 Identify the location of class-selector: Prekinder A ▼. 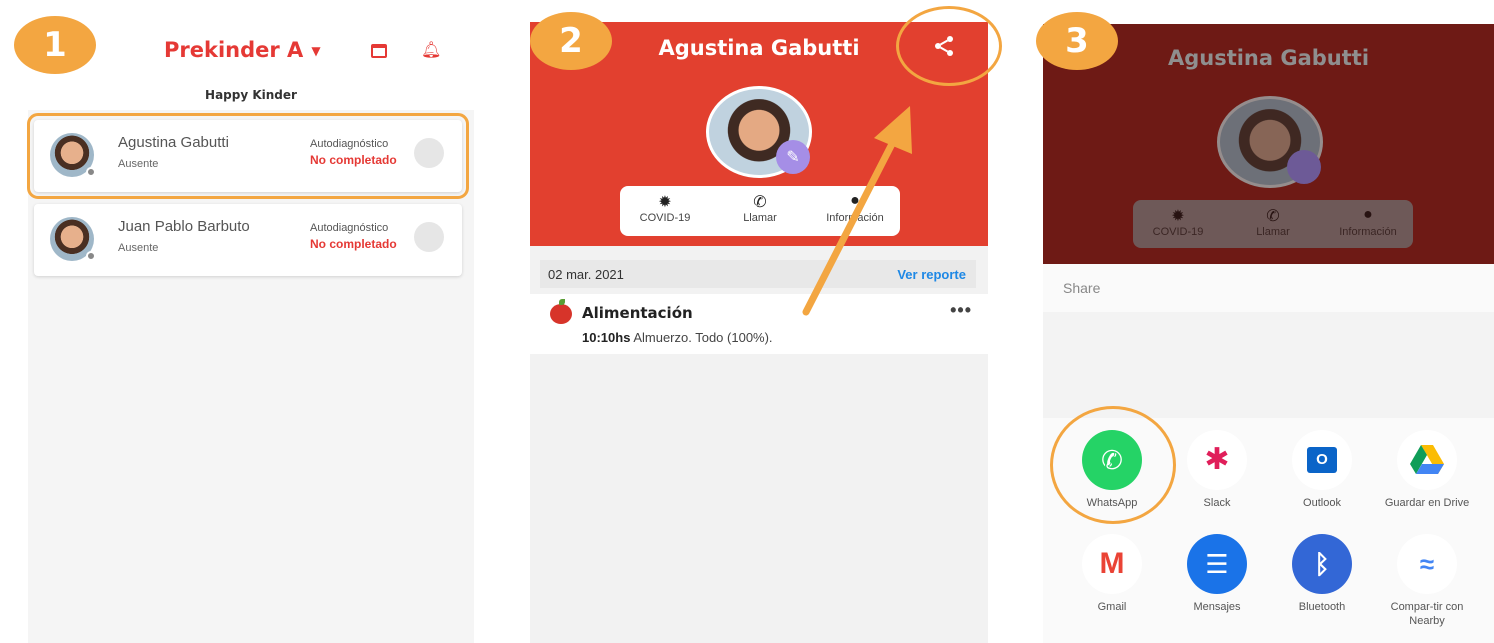
(242, 50).